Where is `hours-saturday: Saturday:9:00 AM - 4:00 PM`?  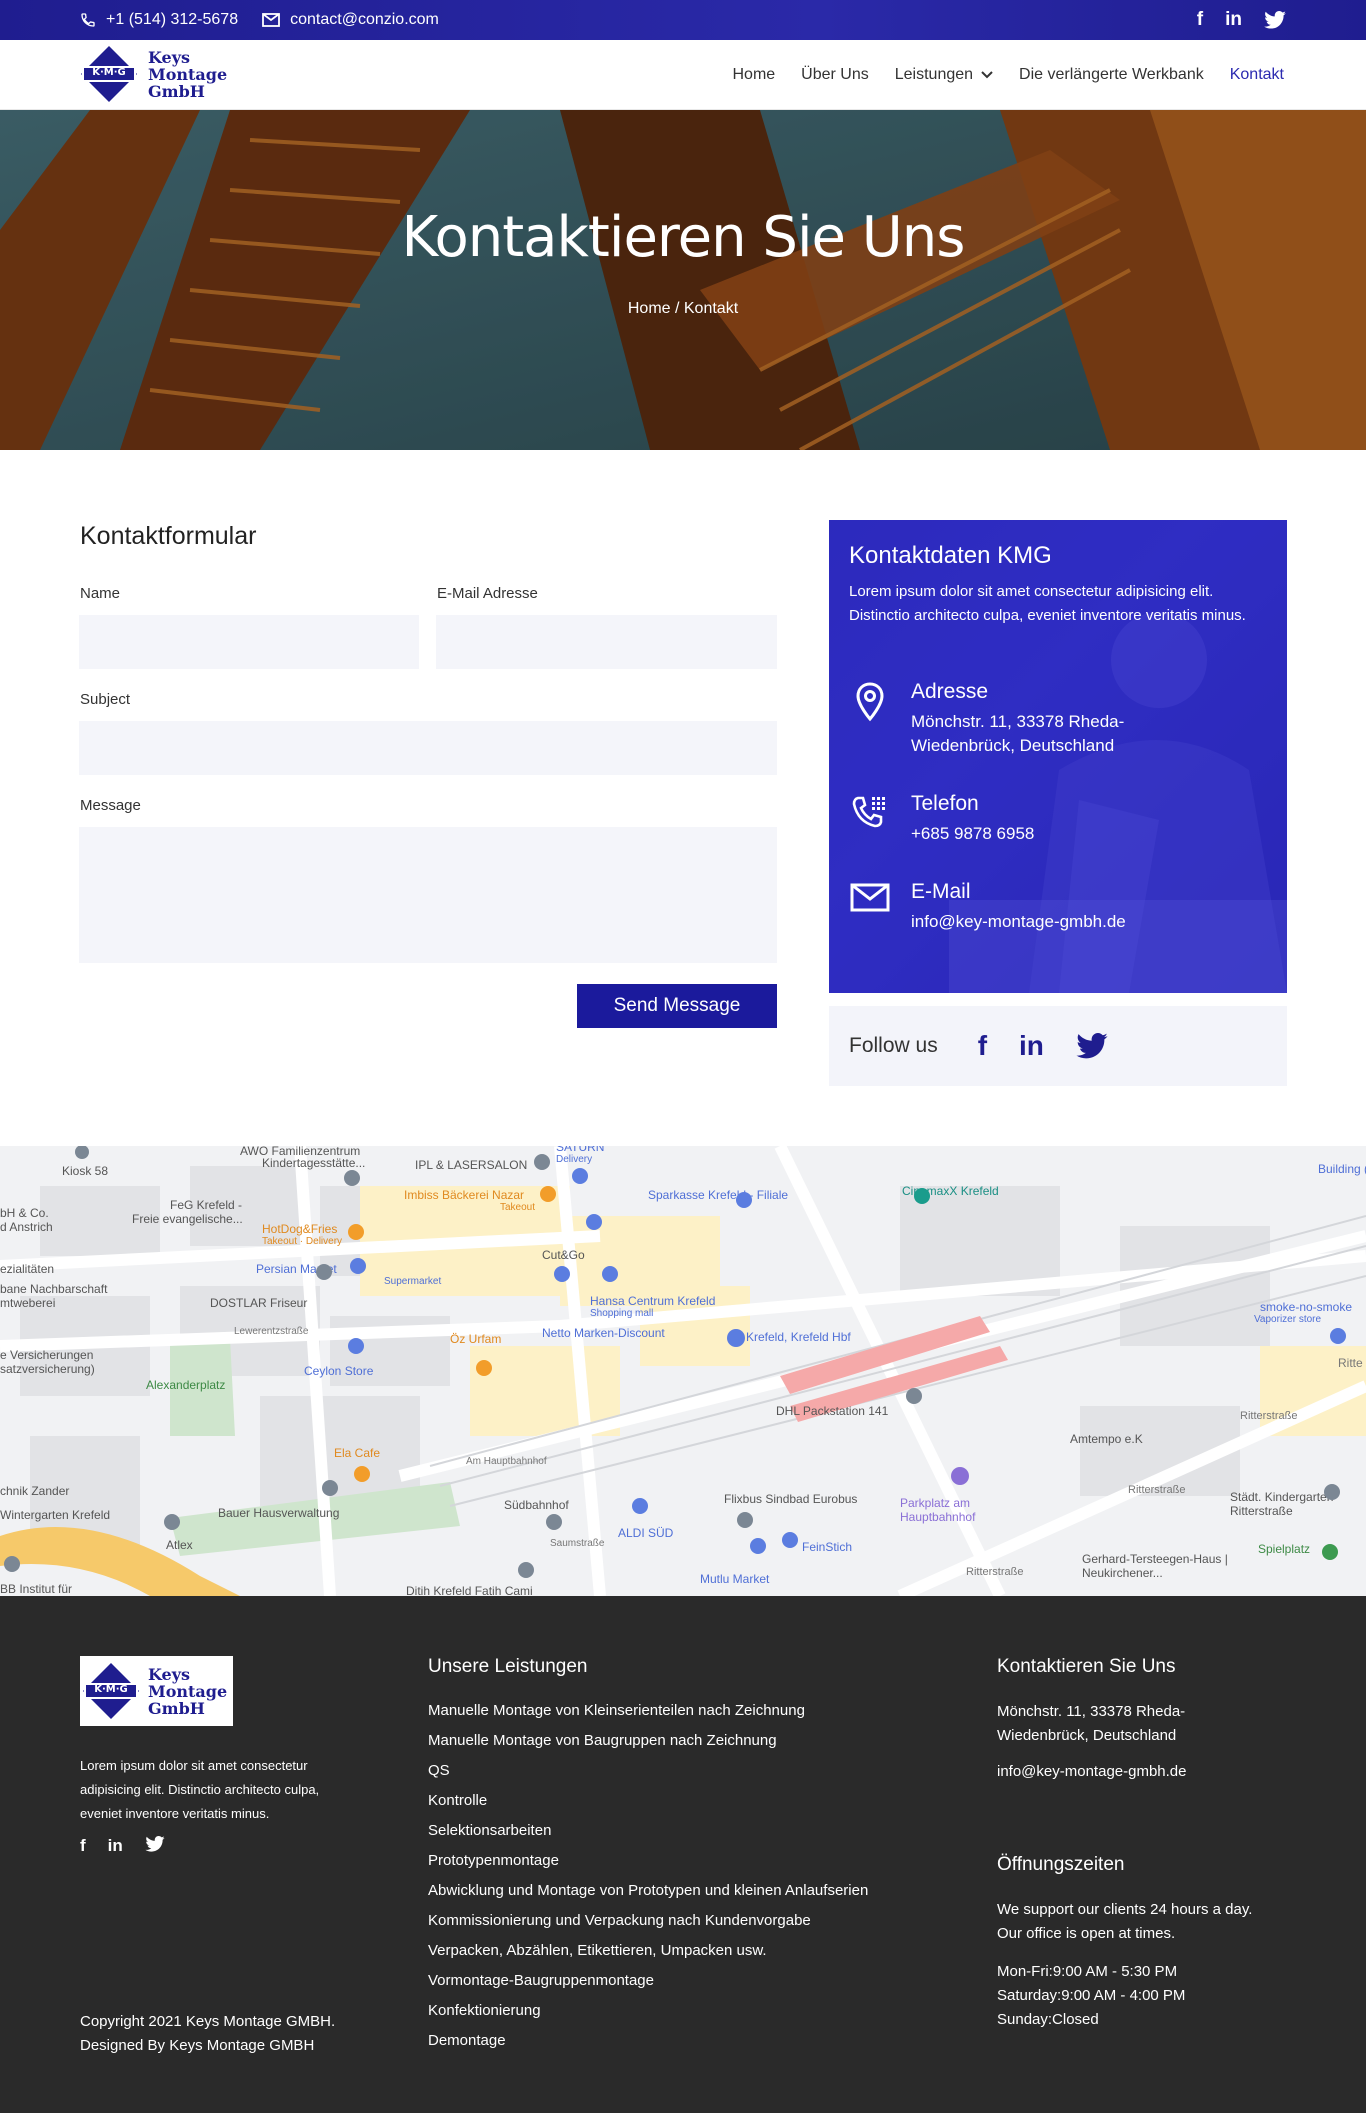 hours-saturday: Saturday:9:00 AM - 4:00 PM is located at coordinates (1091, 1995).